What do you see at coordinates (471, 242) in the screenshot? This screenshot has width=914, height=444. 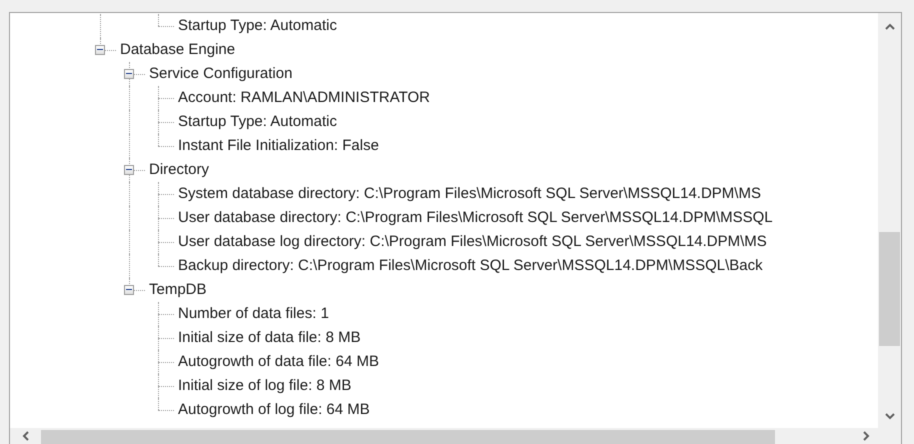 I see `tree-item: User database log directory: C:\Program Files\Microsoft SQL Server\MSSQL14.DPM\MS` at bounding box center [471, 242].